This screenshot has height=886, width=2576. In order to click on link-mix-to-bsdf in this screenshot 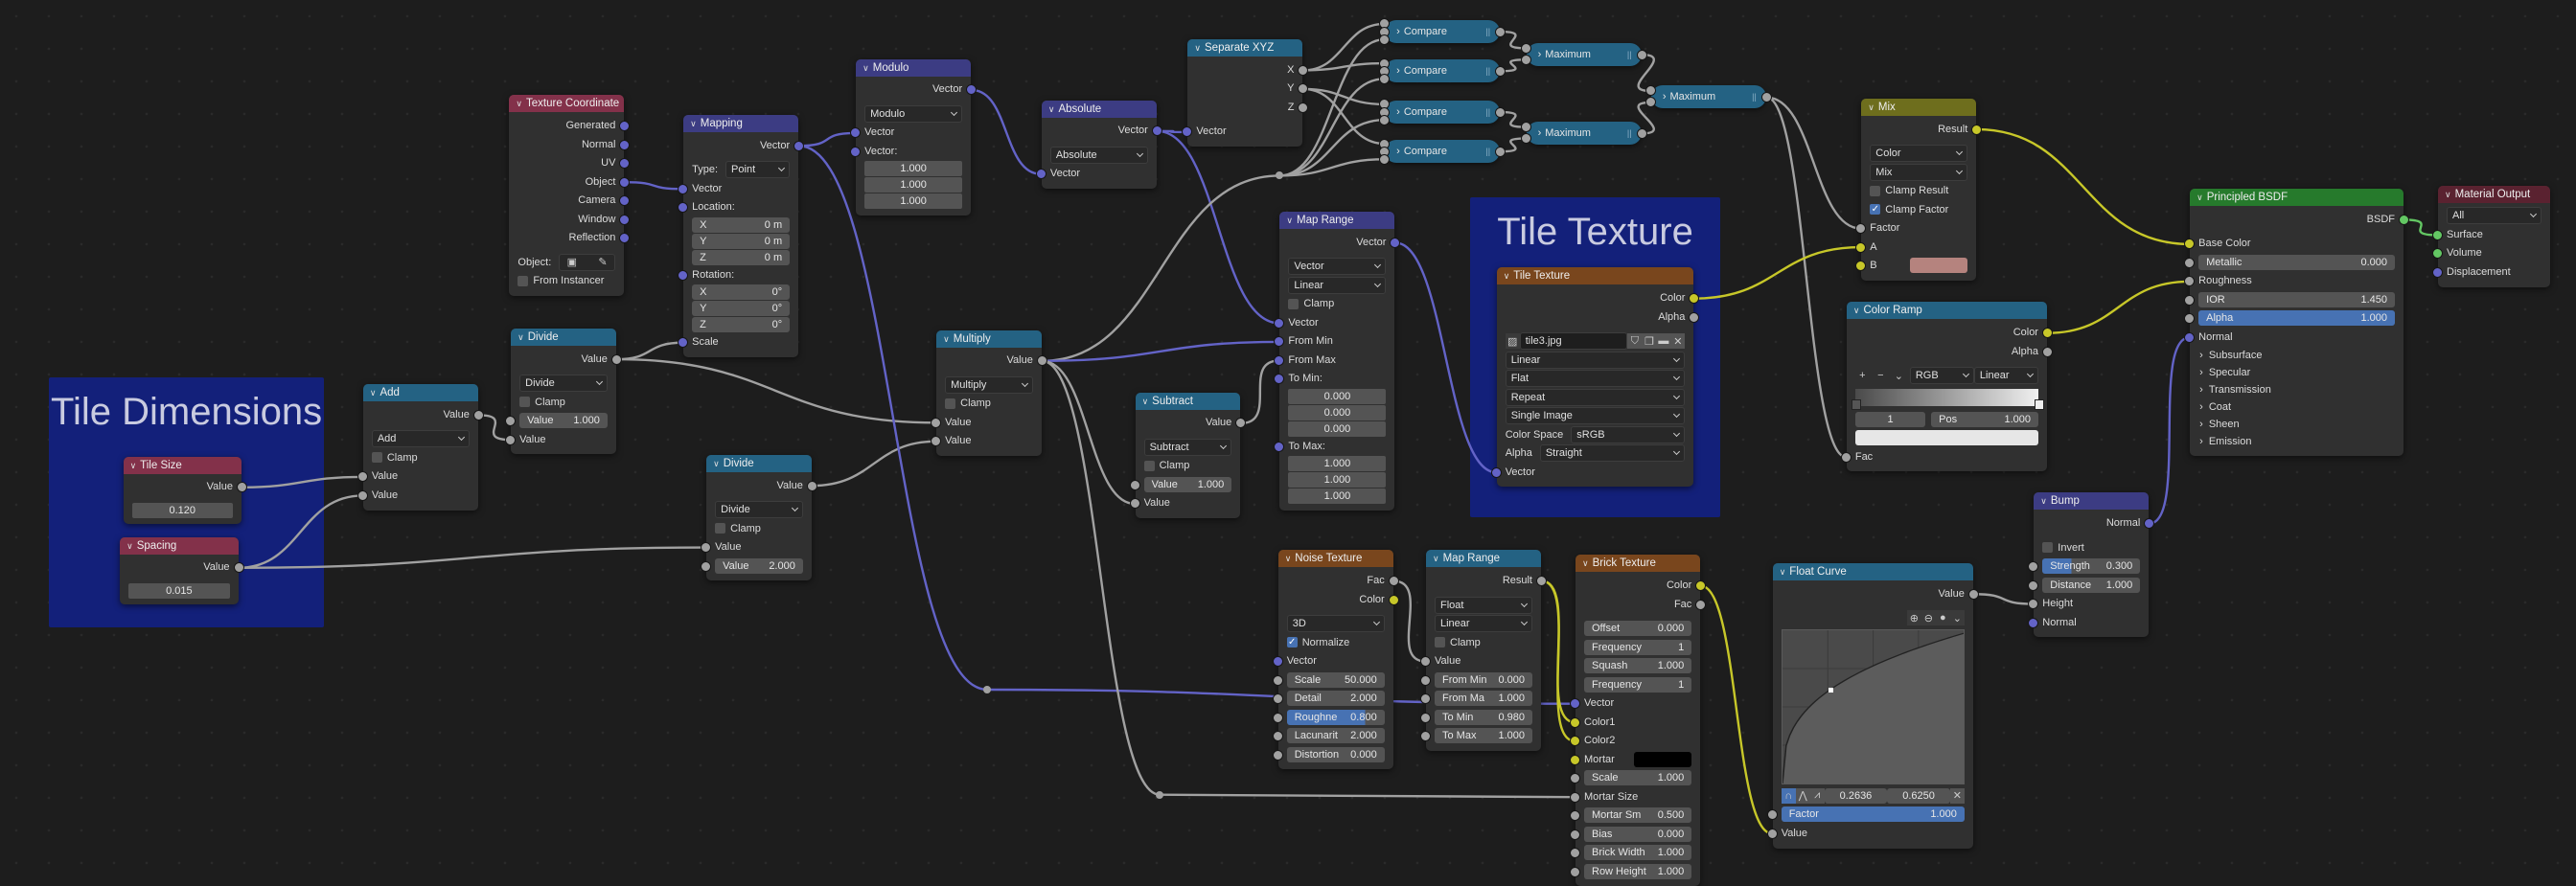, I will do `click(2083, 186)`.